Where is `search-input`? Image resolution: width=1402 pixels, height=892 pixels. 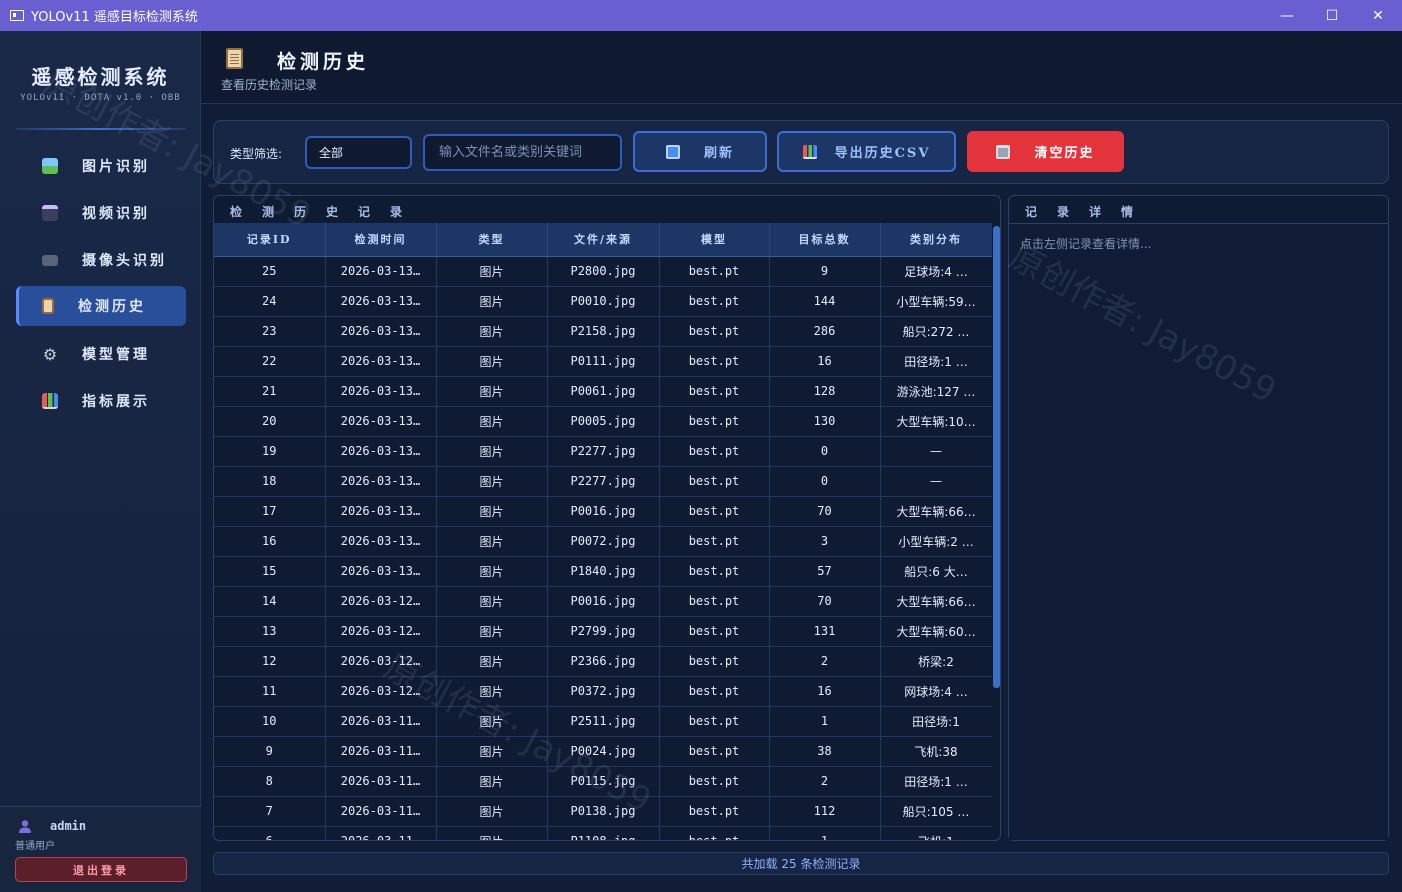
search-input is located at coordinates (522, 152).